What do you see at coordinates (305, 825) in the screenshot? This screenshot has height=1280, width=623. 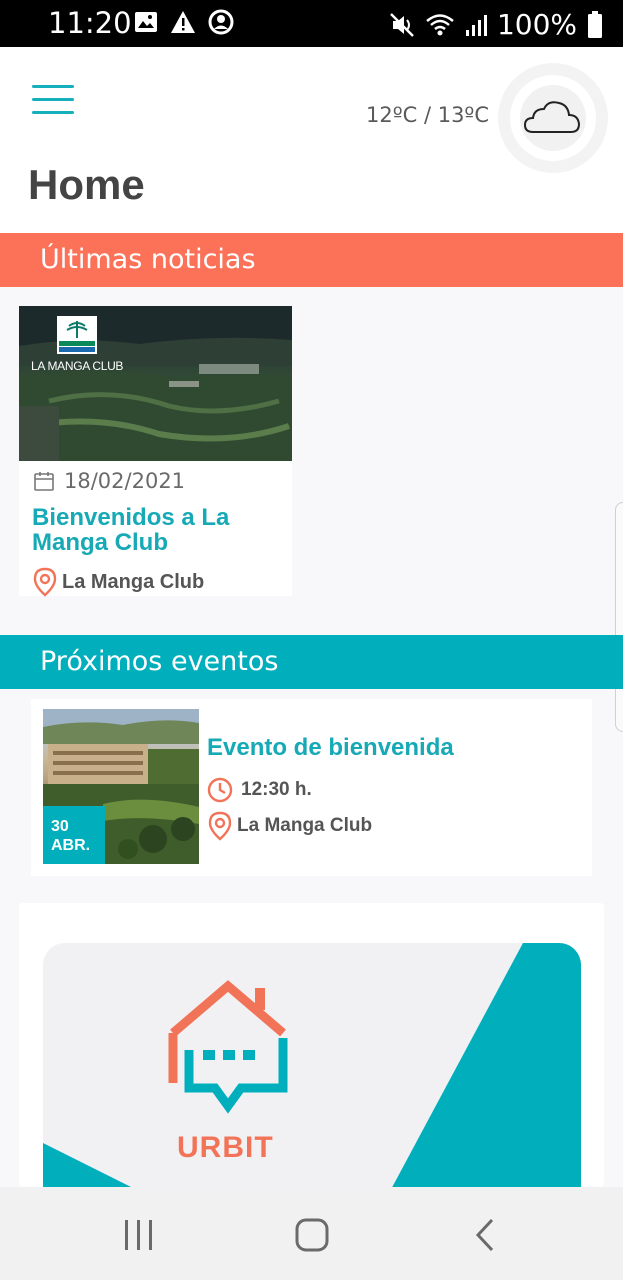 I see `event-location: La Manga Club` at bounding box center [305, 825].